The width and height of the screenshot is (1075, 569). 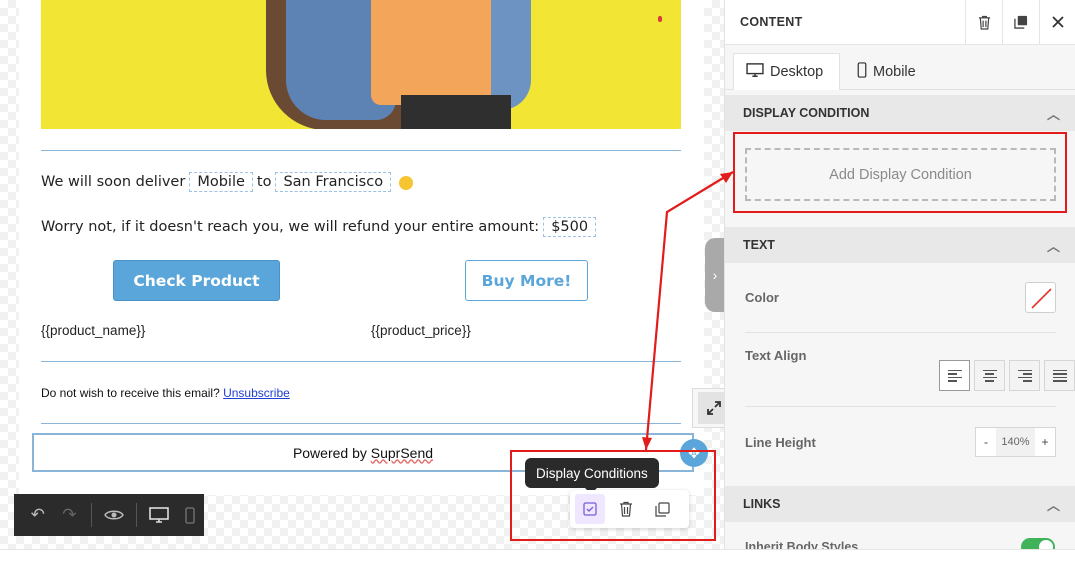 I want to click on product-price-variable: {{product_price}}, so click(x=421, y=330).